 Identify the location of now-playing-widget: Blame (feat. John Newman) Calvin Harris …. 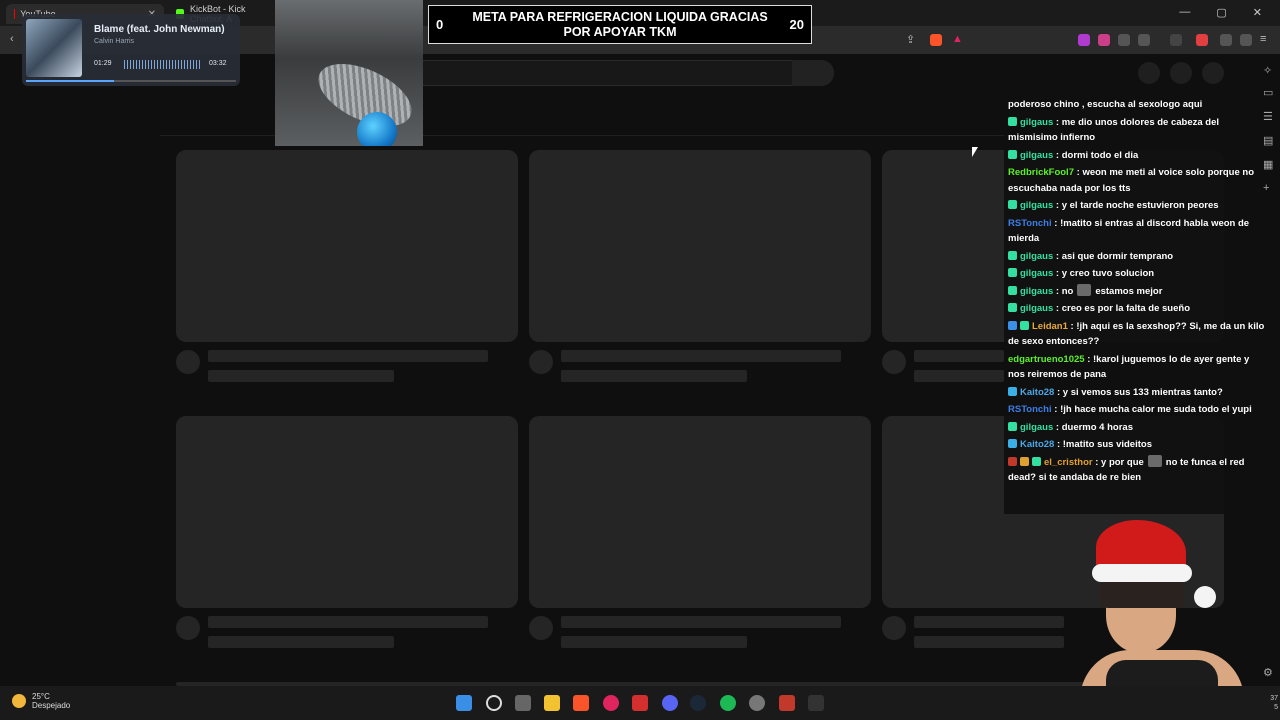
(131, 50).